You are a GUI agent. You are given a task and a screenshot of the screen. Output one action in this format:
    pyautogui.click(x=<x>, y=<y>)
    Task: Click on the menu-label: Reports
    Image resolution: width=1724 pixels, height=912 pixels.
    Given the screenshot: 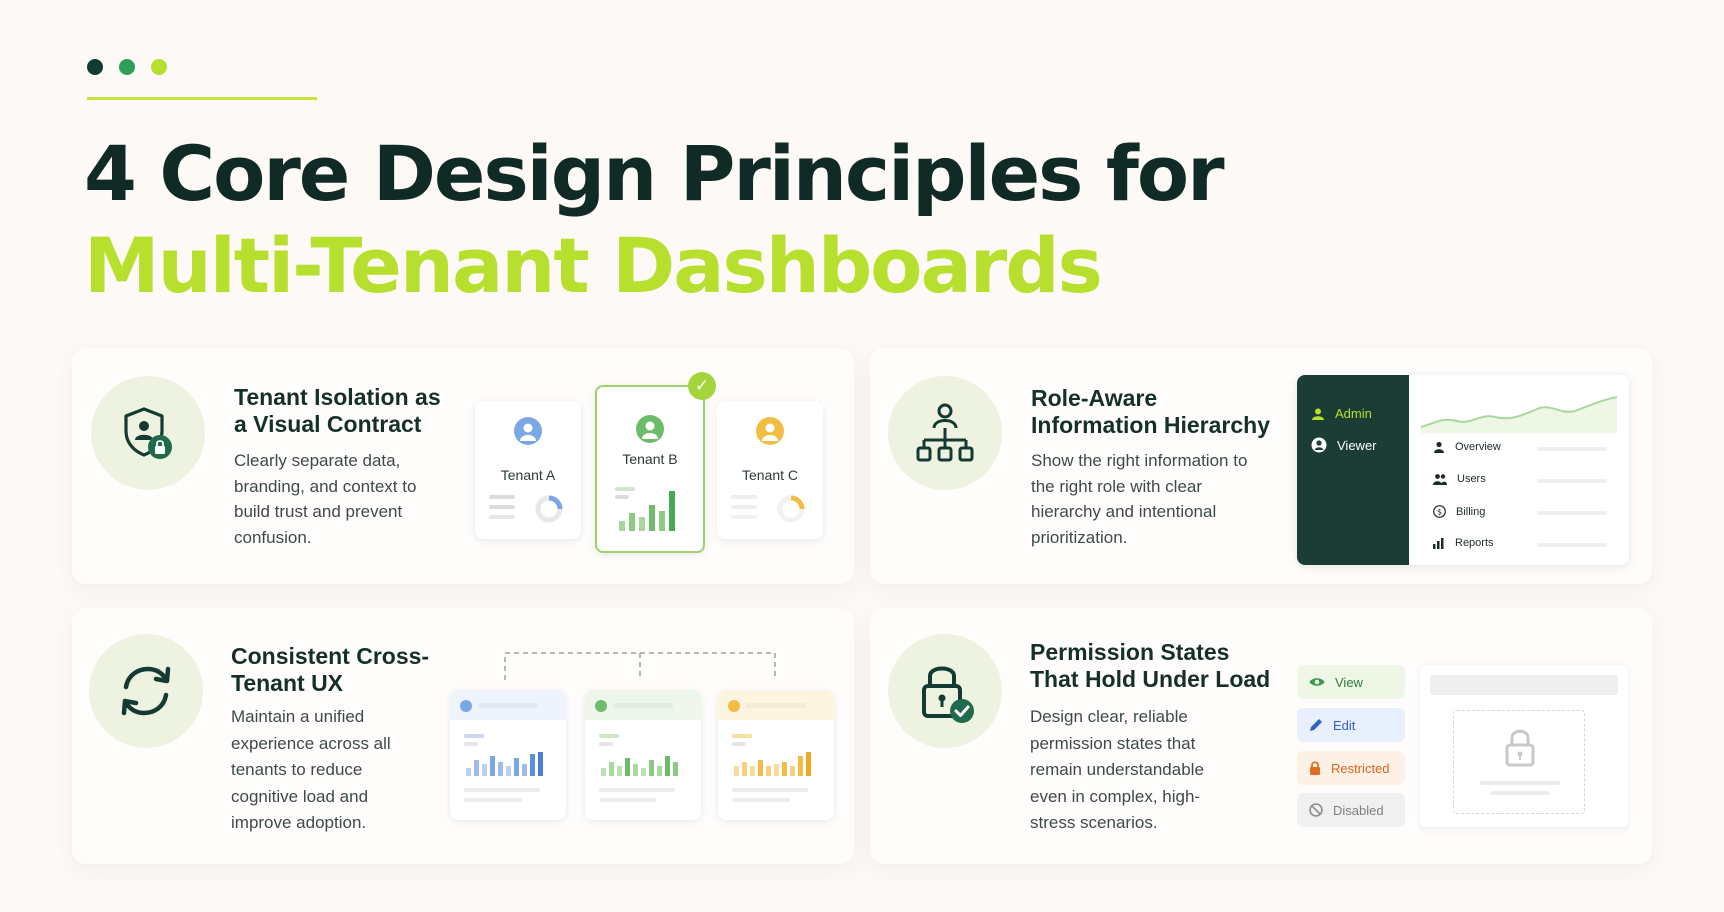 What is the action you would take?
    pyautogui.click(x=1474, y=543)
    